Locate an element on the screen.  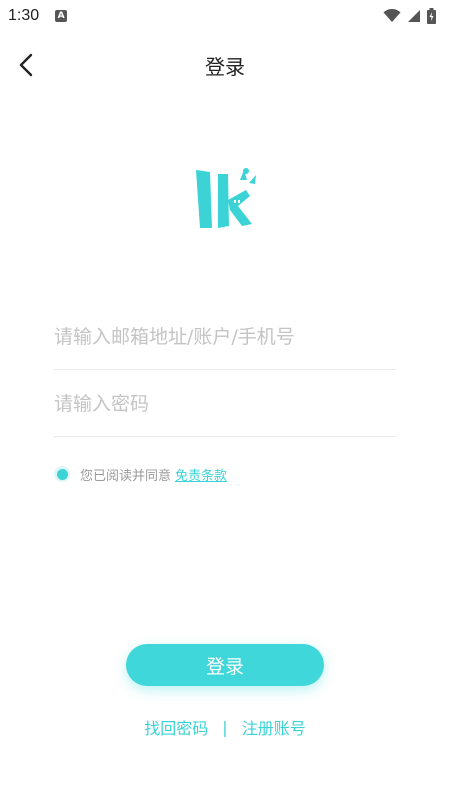
login-button: 登录 is located at coordinates (225, 665).